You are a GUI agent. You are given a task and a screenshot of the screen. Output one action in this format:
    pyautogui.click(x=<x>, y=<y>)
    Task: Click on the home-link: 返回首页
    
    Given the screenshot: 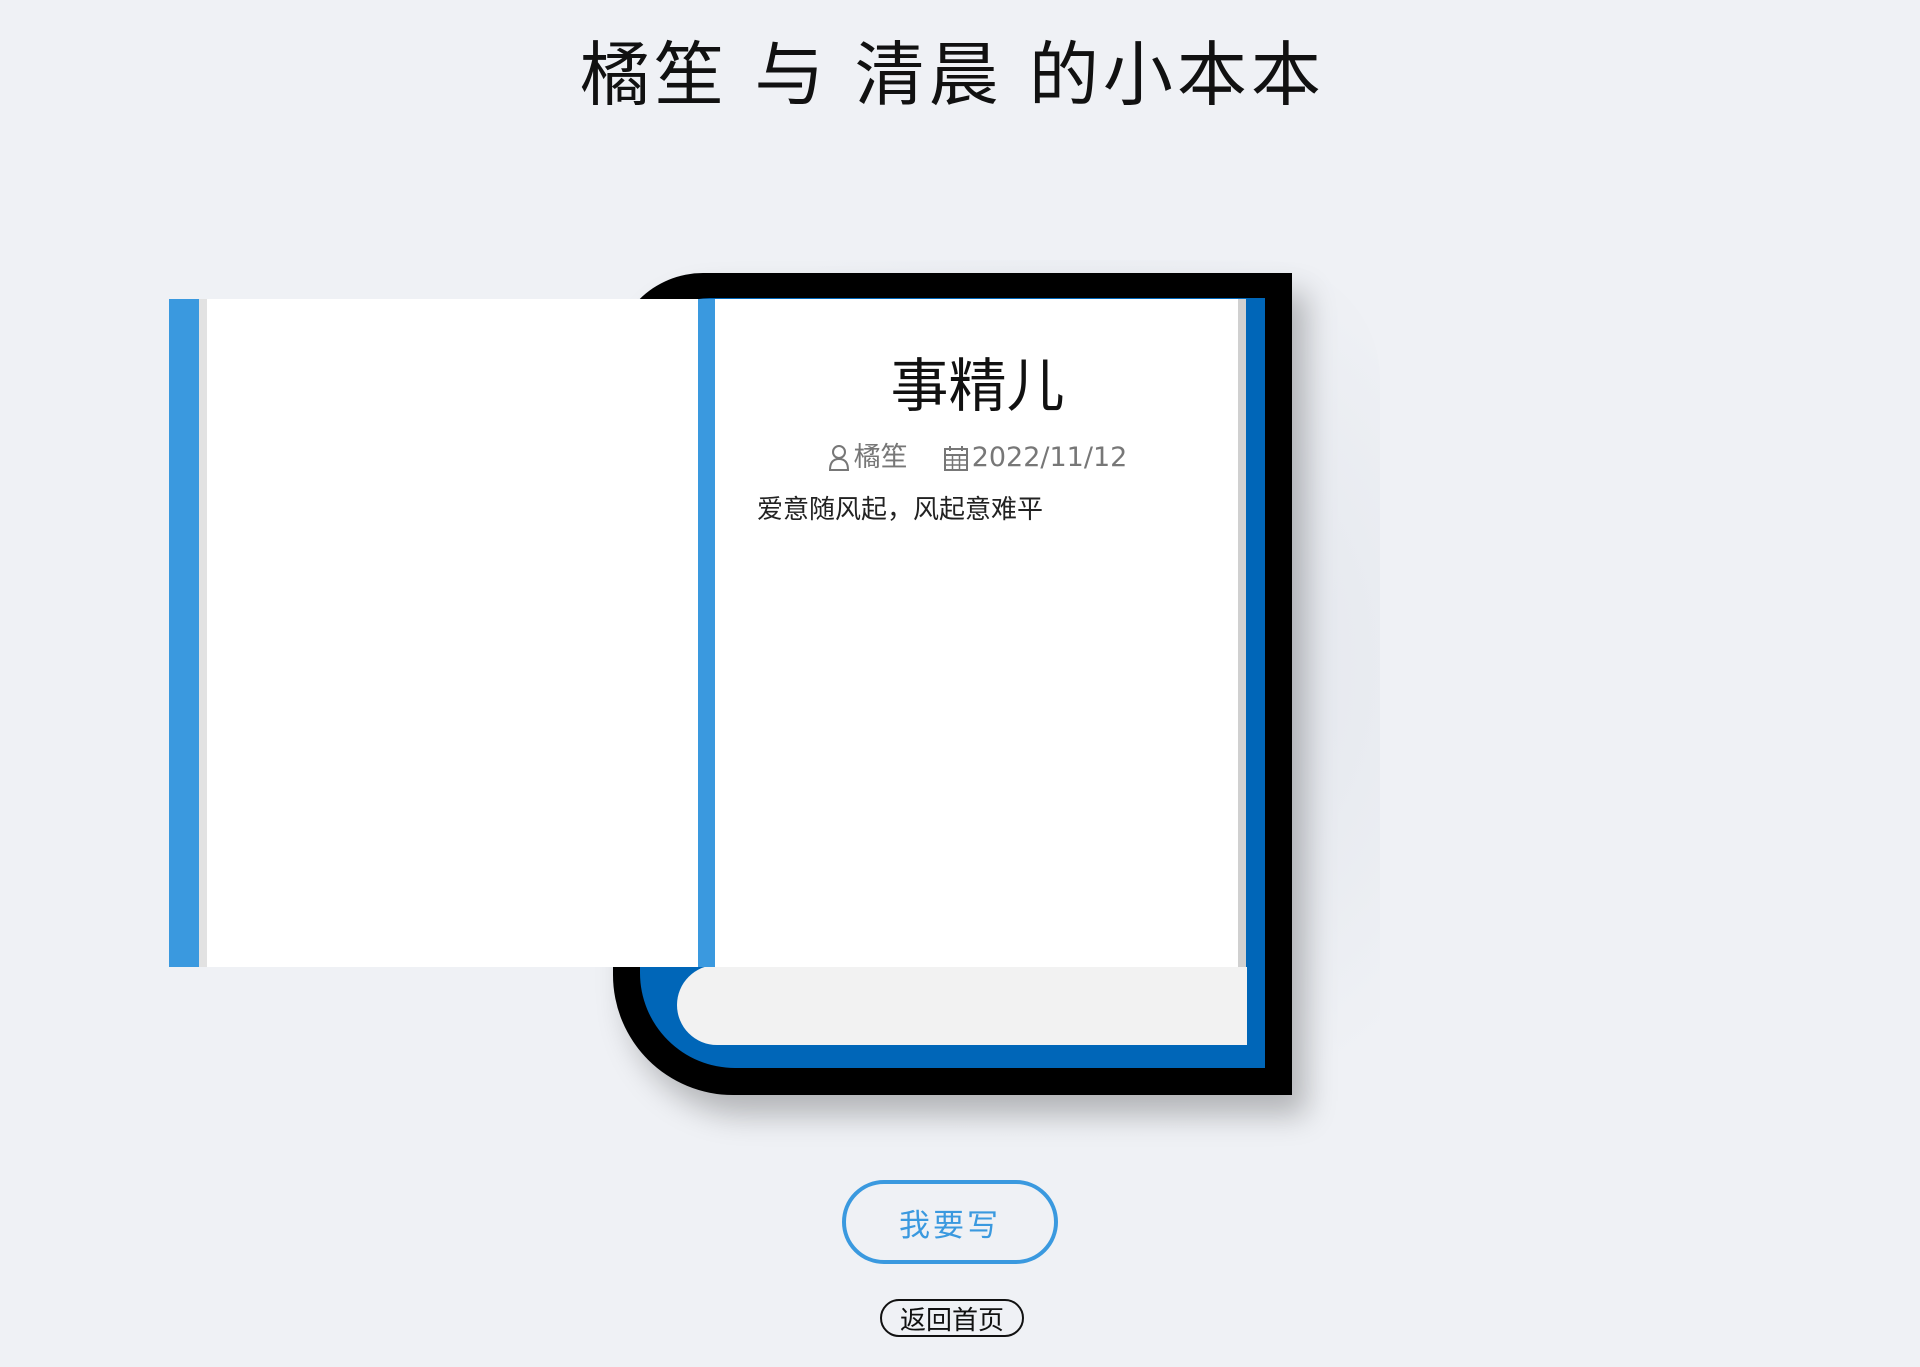 What is the action you would take?
    pyautogui.click(x=952, y=1318)
    